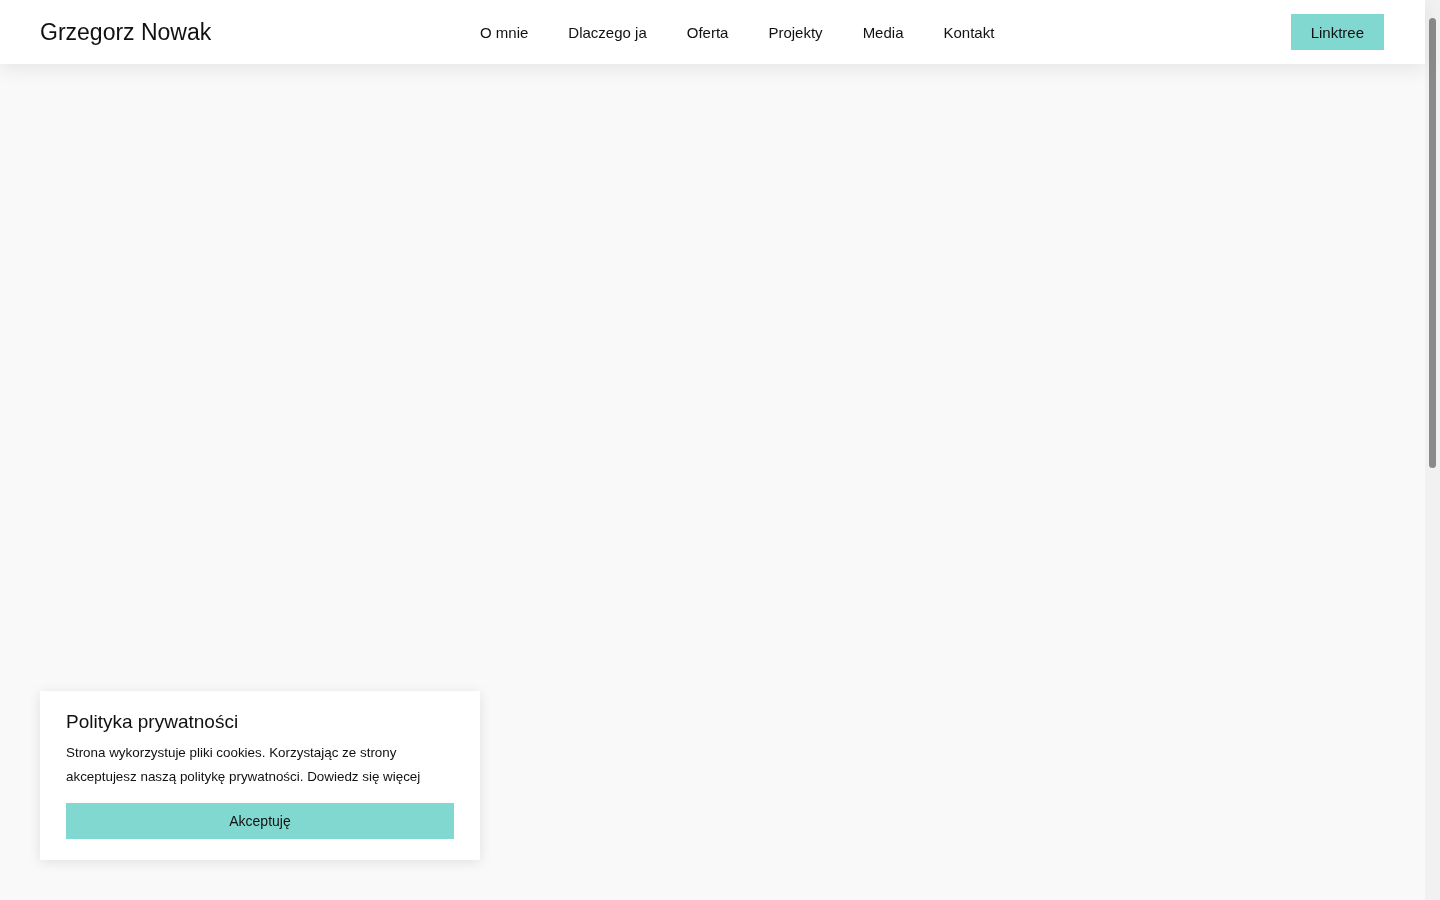  I want to click on nav-link: Projekty, so click(795, 32).